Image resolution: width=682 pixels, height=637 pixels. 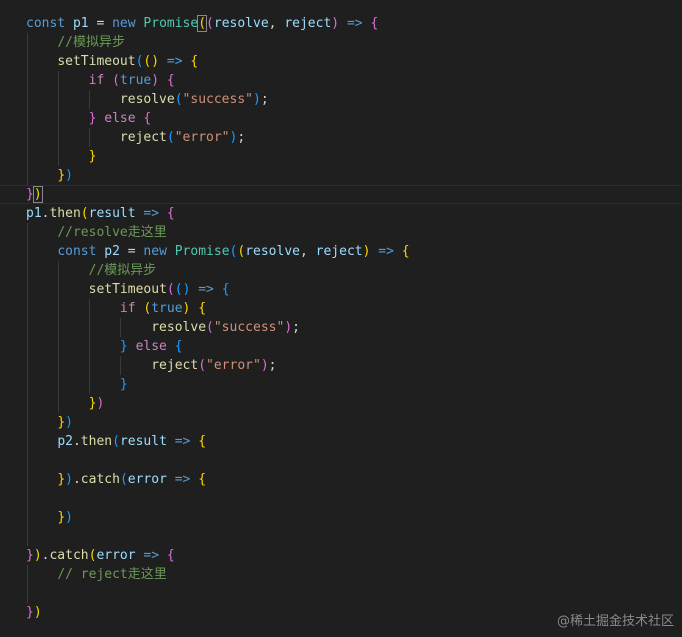 What do you see at coordinates (61, 156) in the screenshot?
I see `code-line-8: }` at bounding box center [61, 156].